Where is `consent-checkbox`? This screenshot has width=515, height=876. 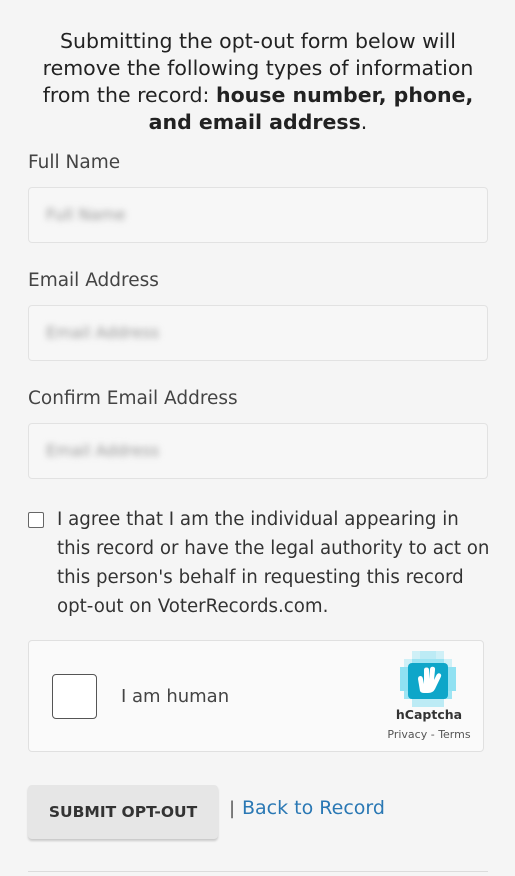 consent-checkbox is located at coordinates (36, 520).